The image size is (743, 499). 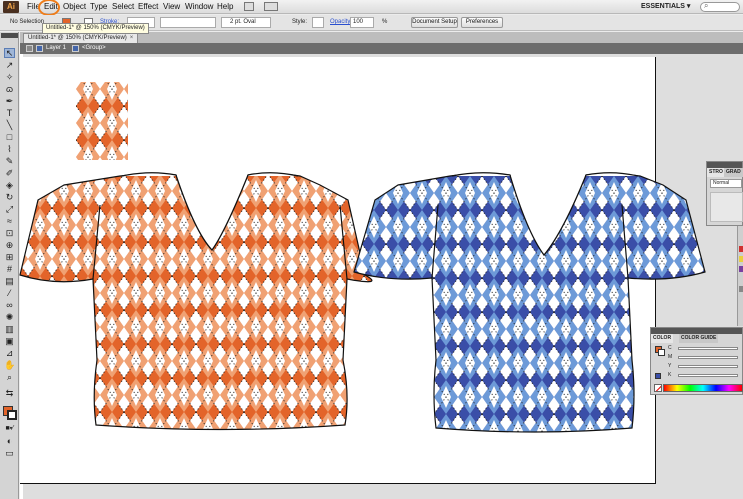 I want to click on cyan-track, so click(x=708, y=348).